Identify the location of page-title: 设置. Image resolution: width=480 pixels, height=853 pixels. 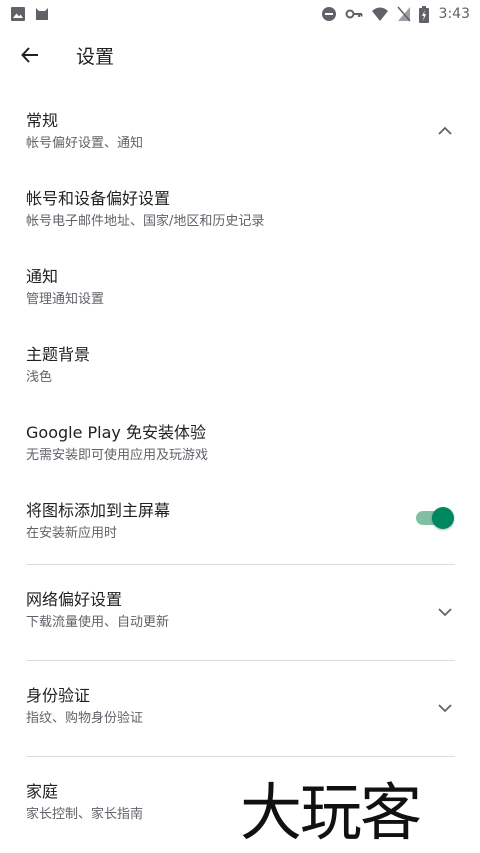
(95, 56).